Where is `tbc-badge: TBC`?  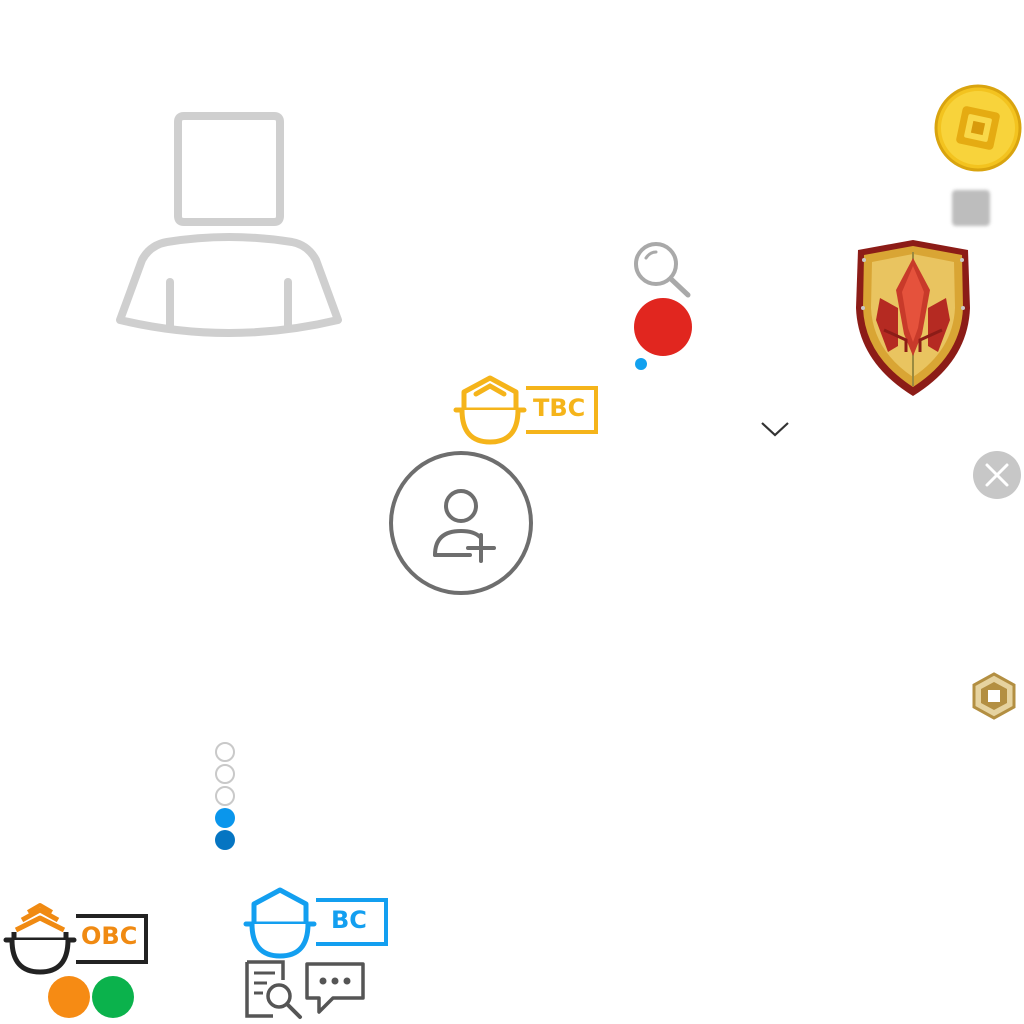
tbc-badge: TBC is located at coordinates (527, 411).